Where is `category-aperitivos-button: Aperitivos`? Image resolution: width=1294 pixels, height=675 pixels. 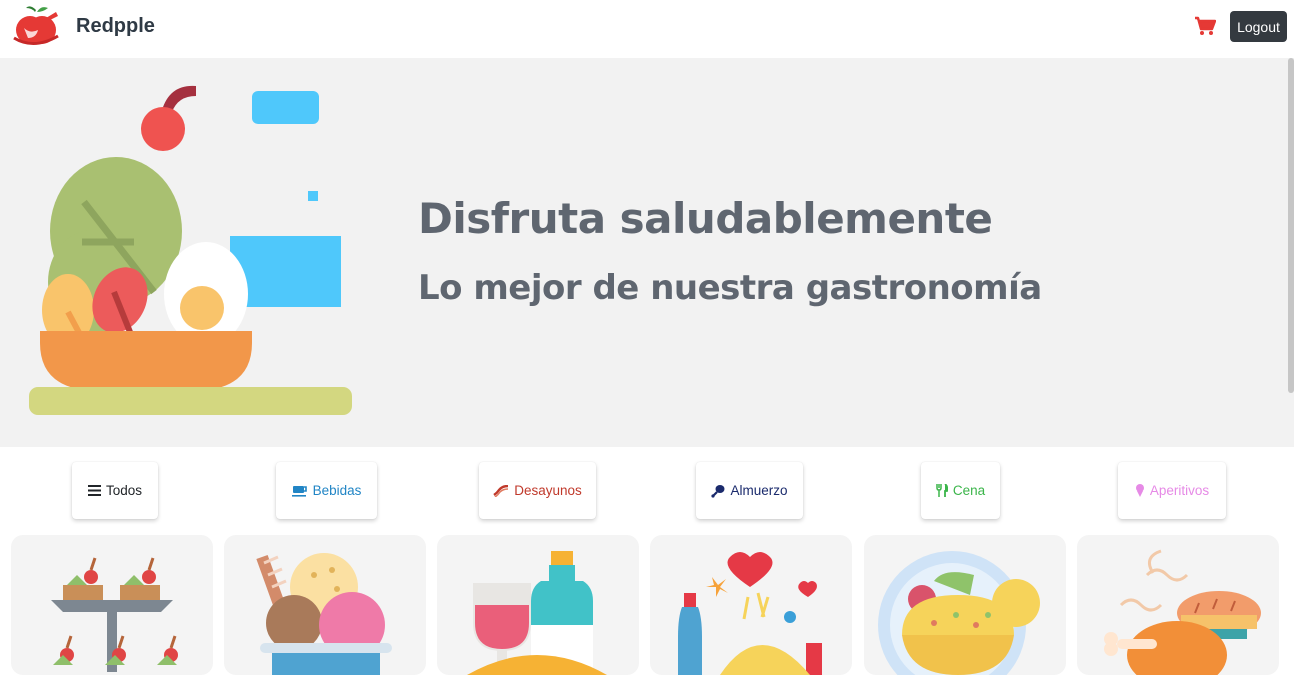
category-aperitivos-button: Aperitivos is located at coordinates (1172, 490).